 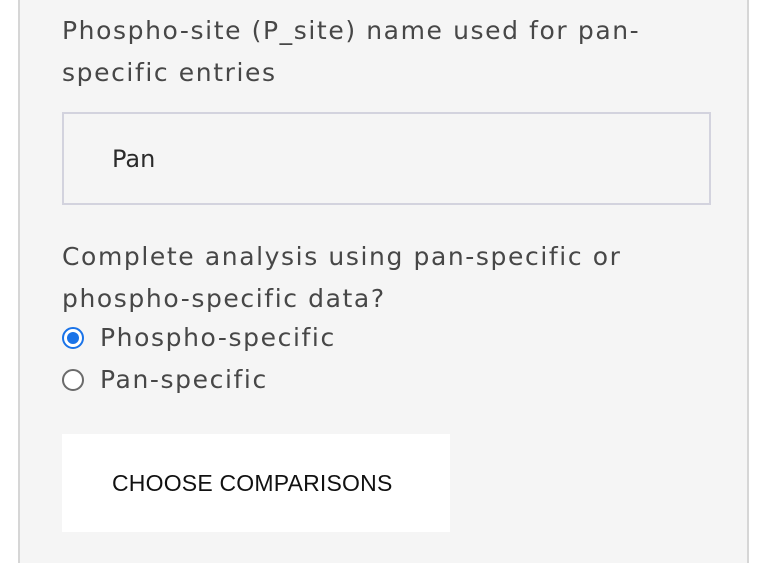 What do you see at coordinates (73, 338) in the screenshot?
I see `radio-button-selected` at bounding box center [73, 338].